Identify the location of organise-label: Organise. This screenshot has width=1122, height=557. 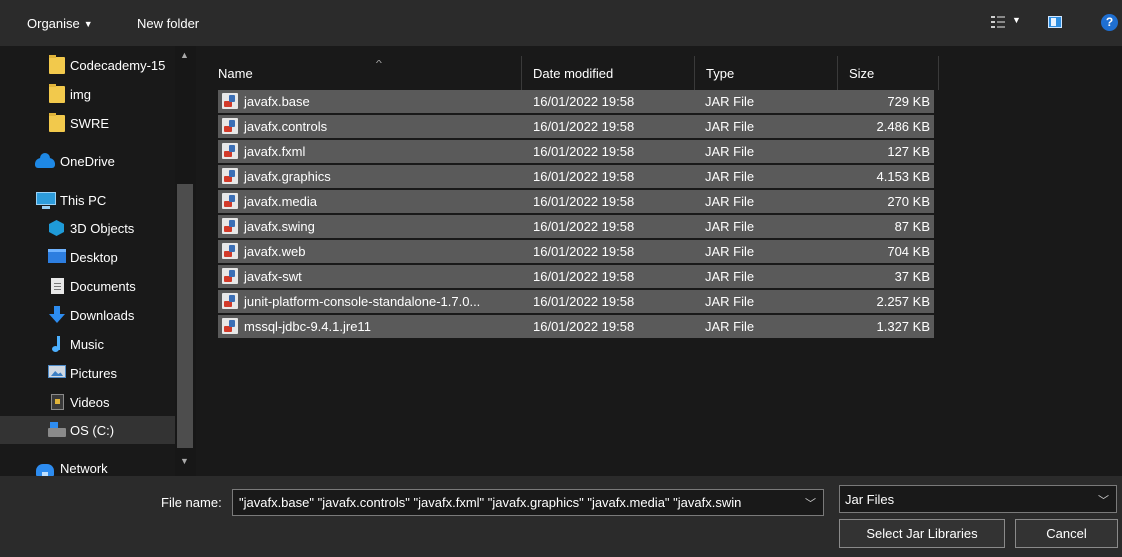
(53, 23).